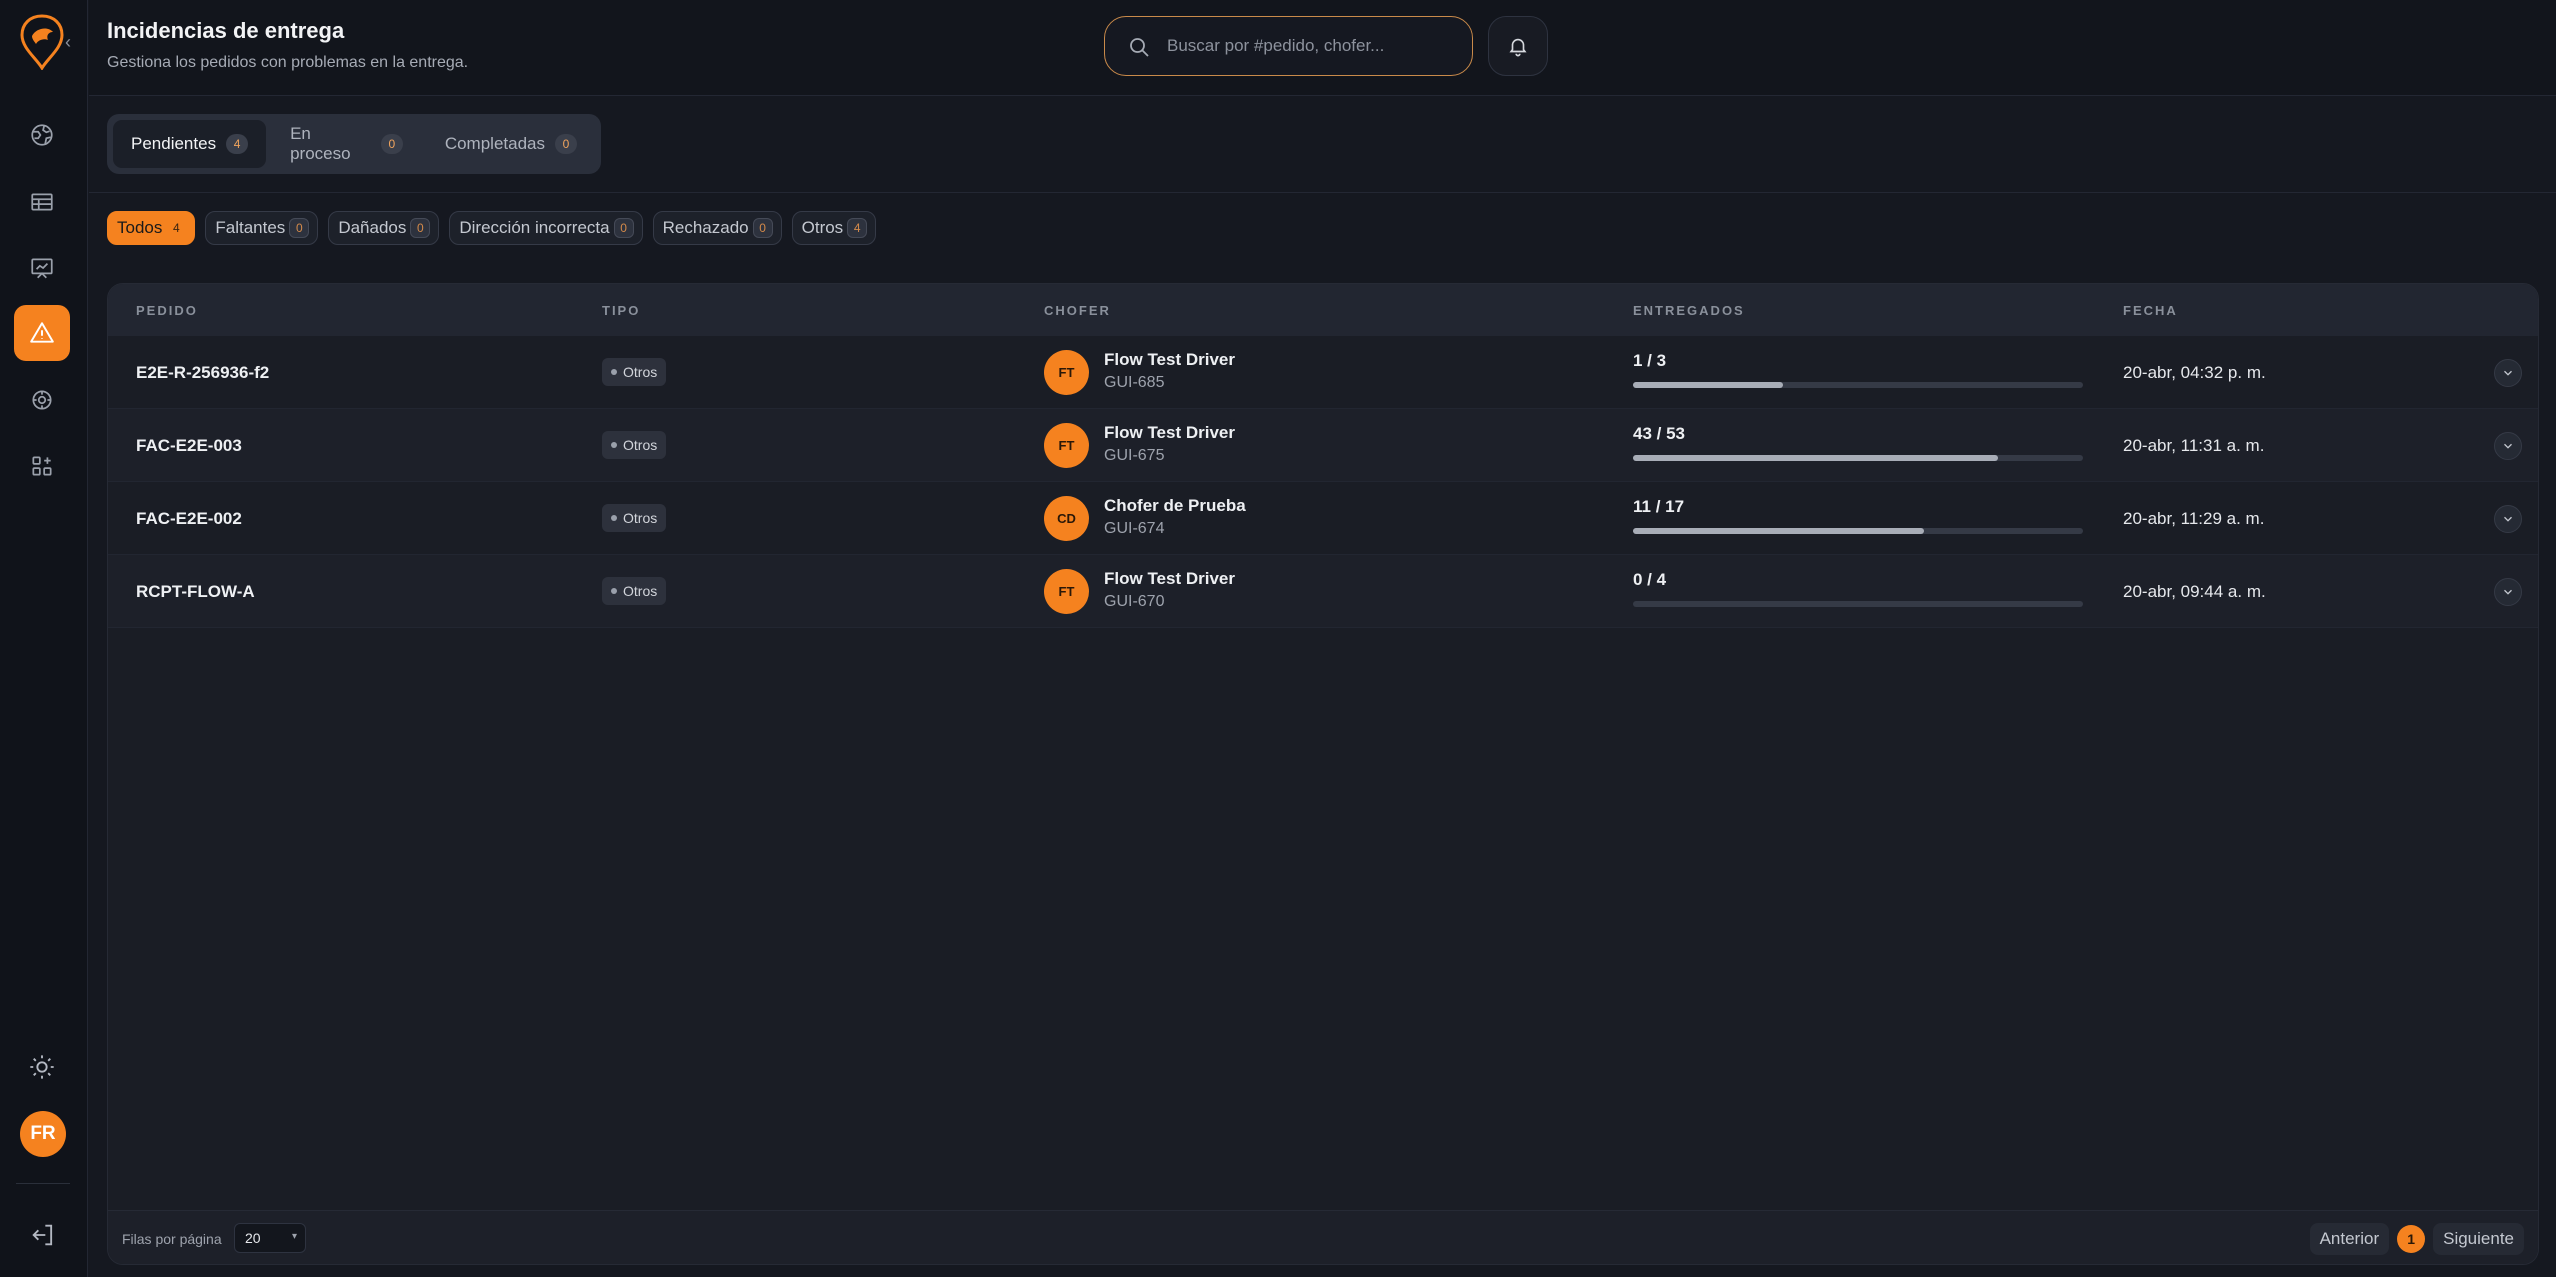 Image resolution: width=2556 pixels, height=1277 pixels. What do you see at coordinates (43, 1183) in the screenshot?
I see `sidebar-divider` at bounding box center [43, 1183].